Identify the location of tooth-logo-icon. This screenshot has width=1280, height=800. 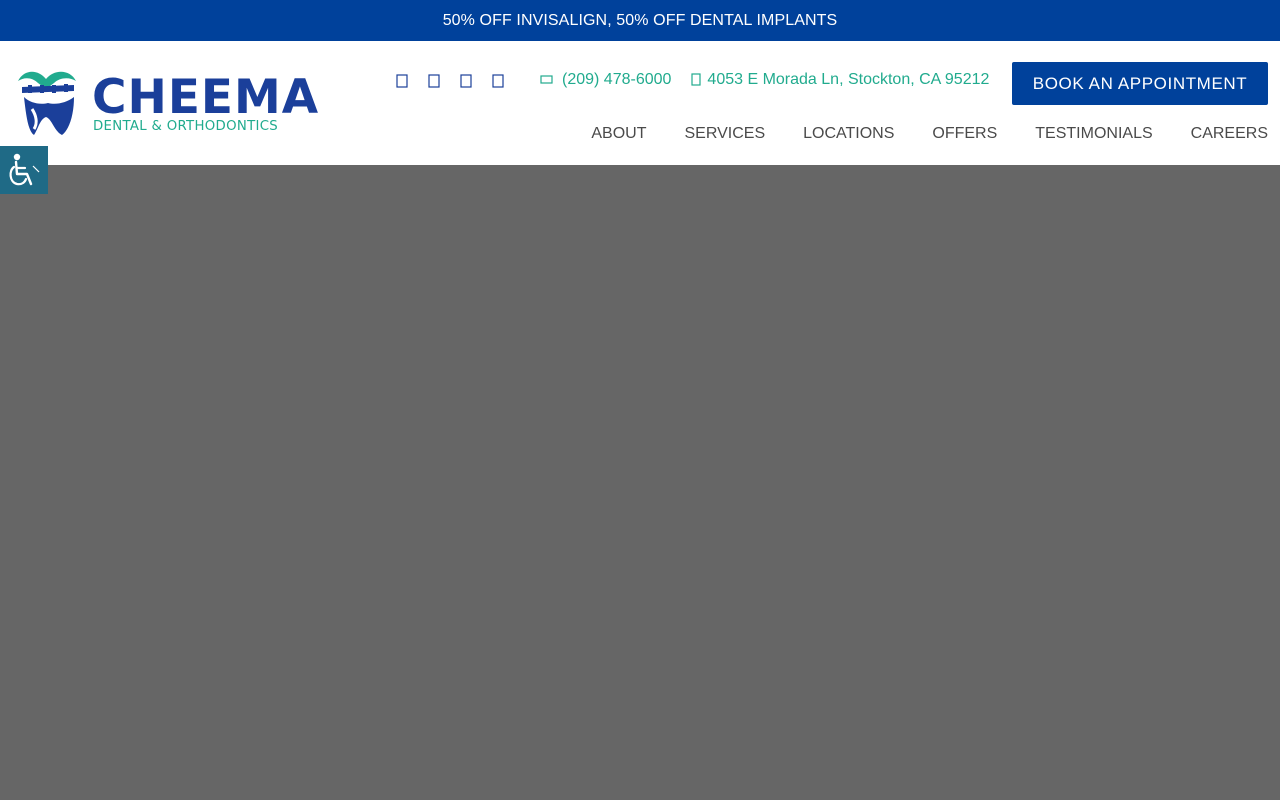
(47, 103).